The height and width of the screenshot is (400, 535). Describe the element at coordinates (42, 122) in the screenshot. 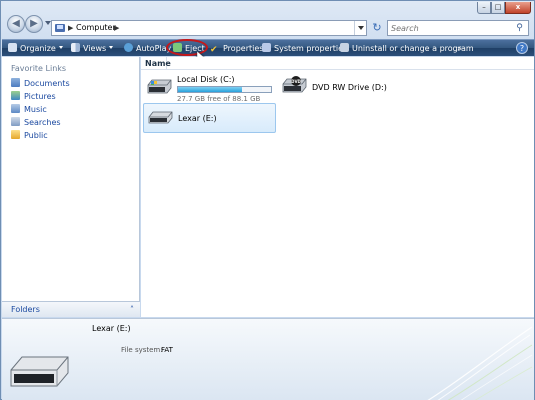

I see `sidebar-item-label: Searches` at that location.